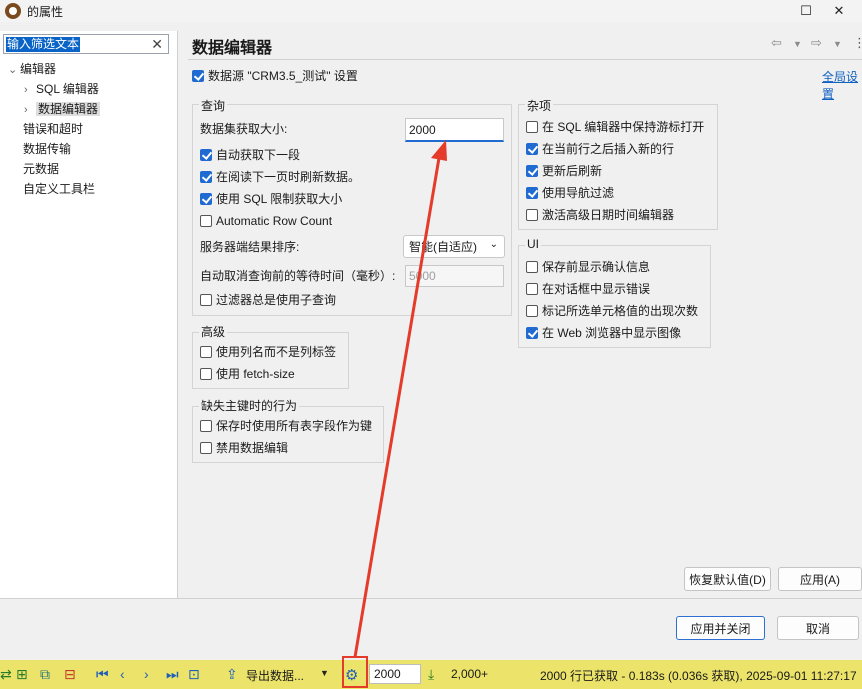  What do you see at coordinates (294, 426) in the screenshot?
I see `use-all-columns-label: 保存时使用所有表字段作为键` at bounding box center [294, 426].